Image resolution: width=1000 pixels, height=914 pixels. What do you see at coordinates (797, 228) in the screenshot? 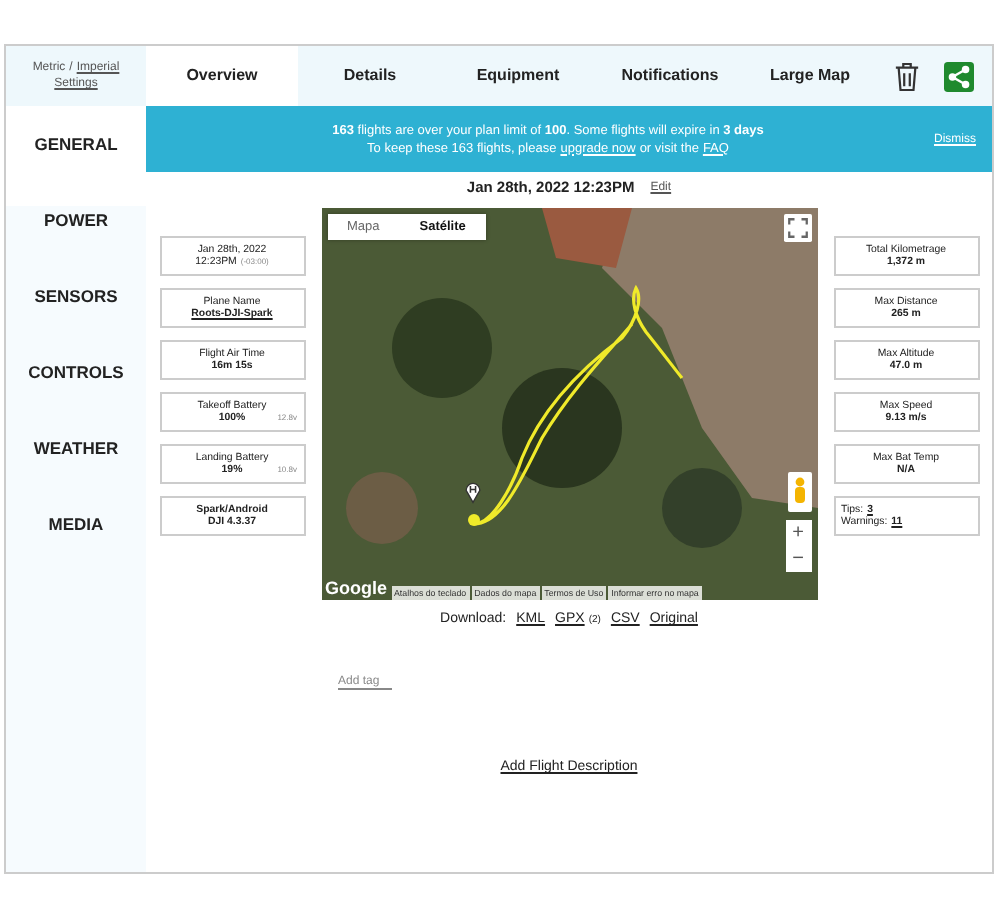
I see `fullscreen-icon` at bounding box center [797, 228].